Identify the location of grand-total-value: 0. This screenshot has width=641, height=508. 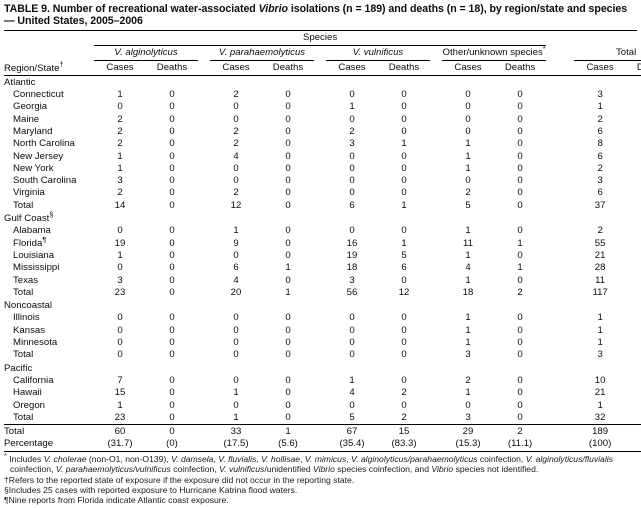
(172, 431).